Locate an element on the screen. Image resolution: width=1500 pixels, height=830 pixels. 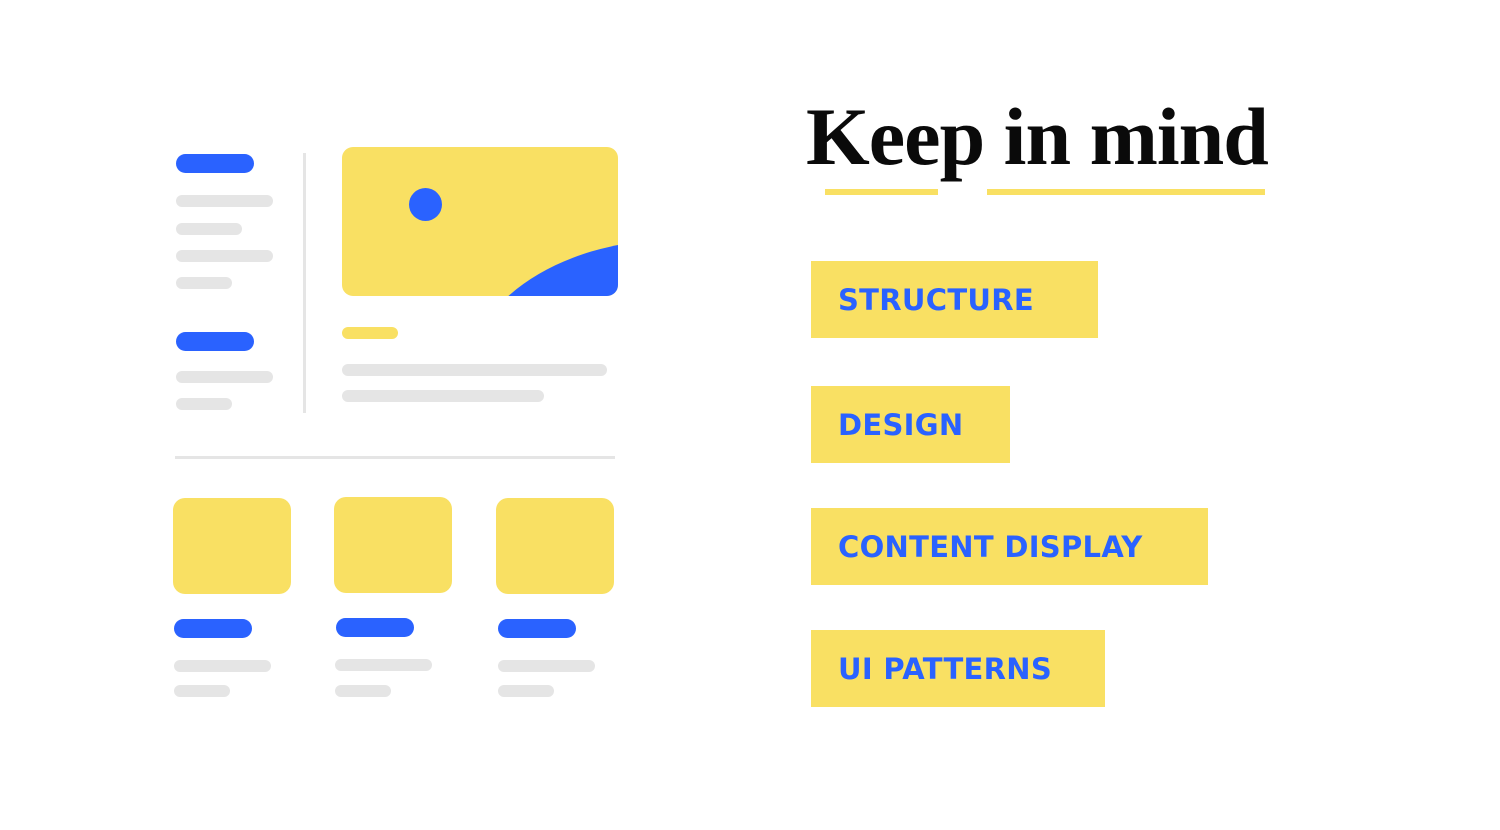
sun-shape is located at coordinates (425, 204).